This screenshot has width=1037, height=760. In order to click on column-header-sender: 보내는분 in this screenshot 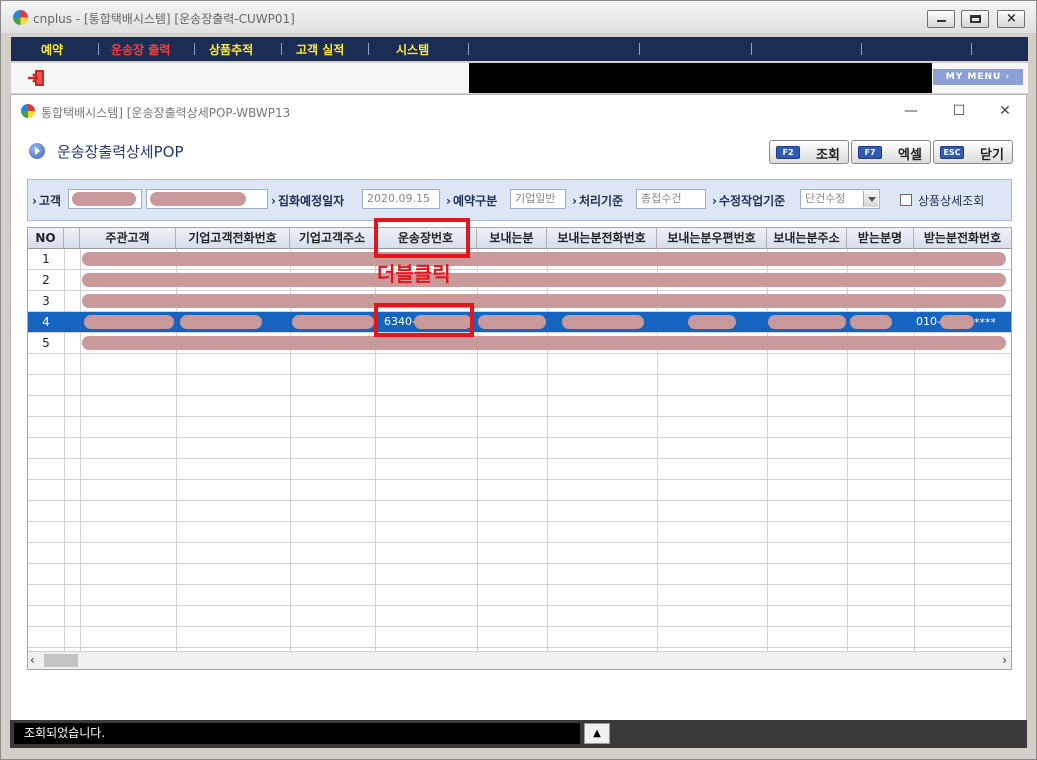, I will do `click(512, 238)`.